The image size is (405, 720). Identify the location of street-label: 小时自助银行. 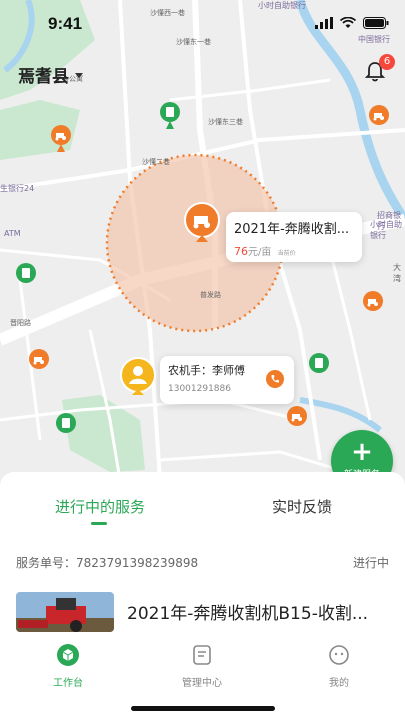
(386, 230).